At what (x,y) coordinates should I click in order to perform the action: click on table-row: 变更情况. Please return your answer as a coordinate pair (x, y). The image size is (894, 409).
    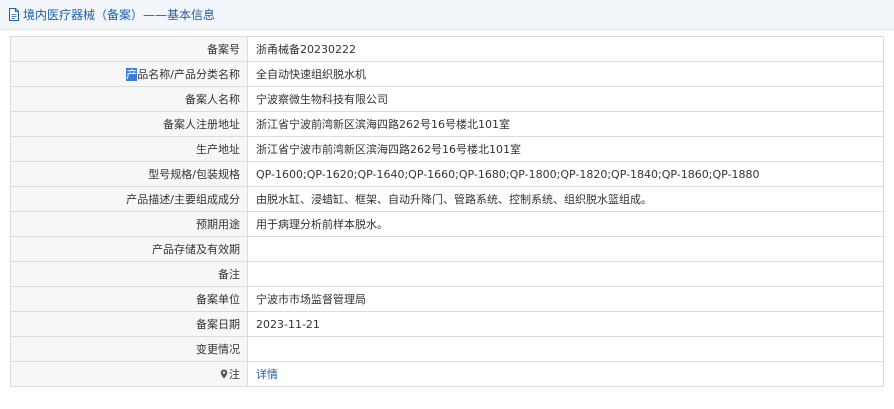
    Looking at the image, I should click on (447, 349).